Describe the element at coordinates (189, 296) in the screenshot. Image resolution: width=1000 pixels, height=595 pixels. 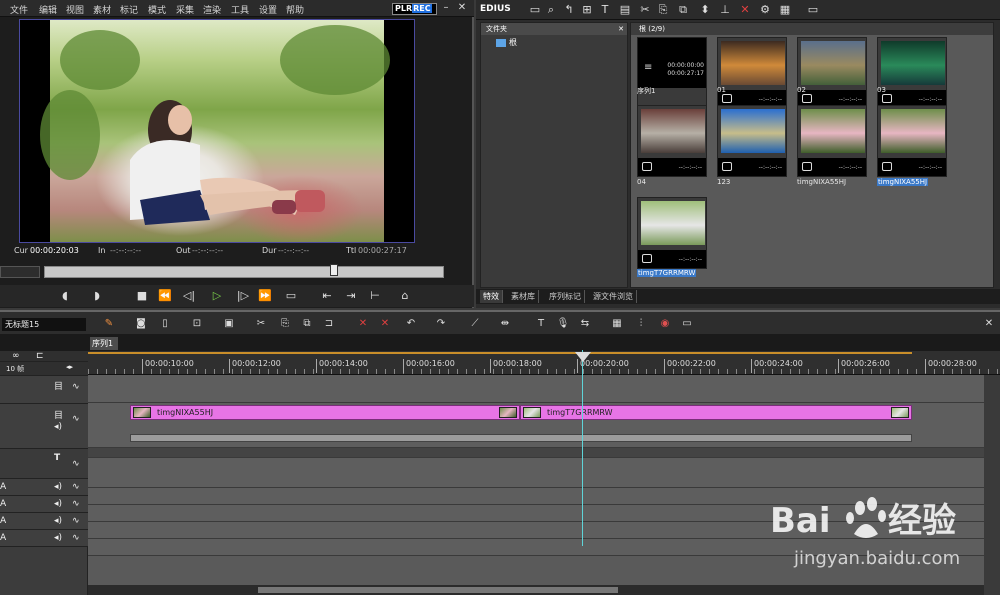
I see `step-back-icon: ◁|` at that location.